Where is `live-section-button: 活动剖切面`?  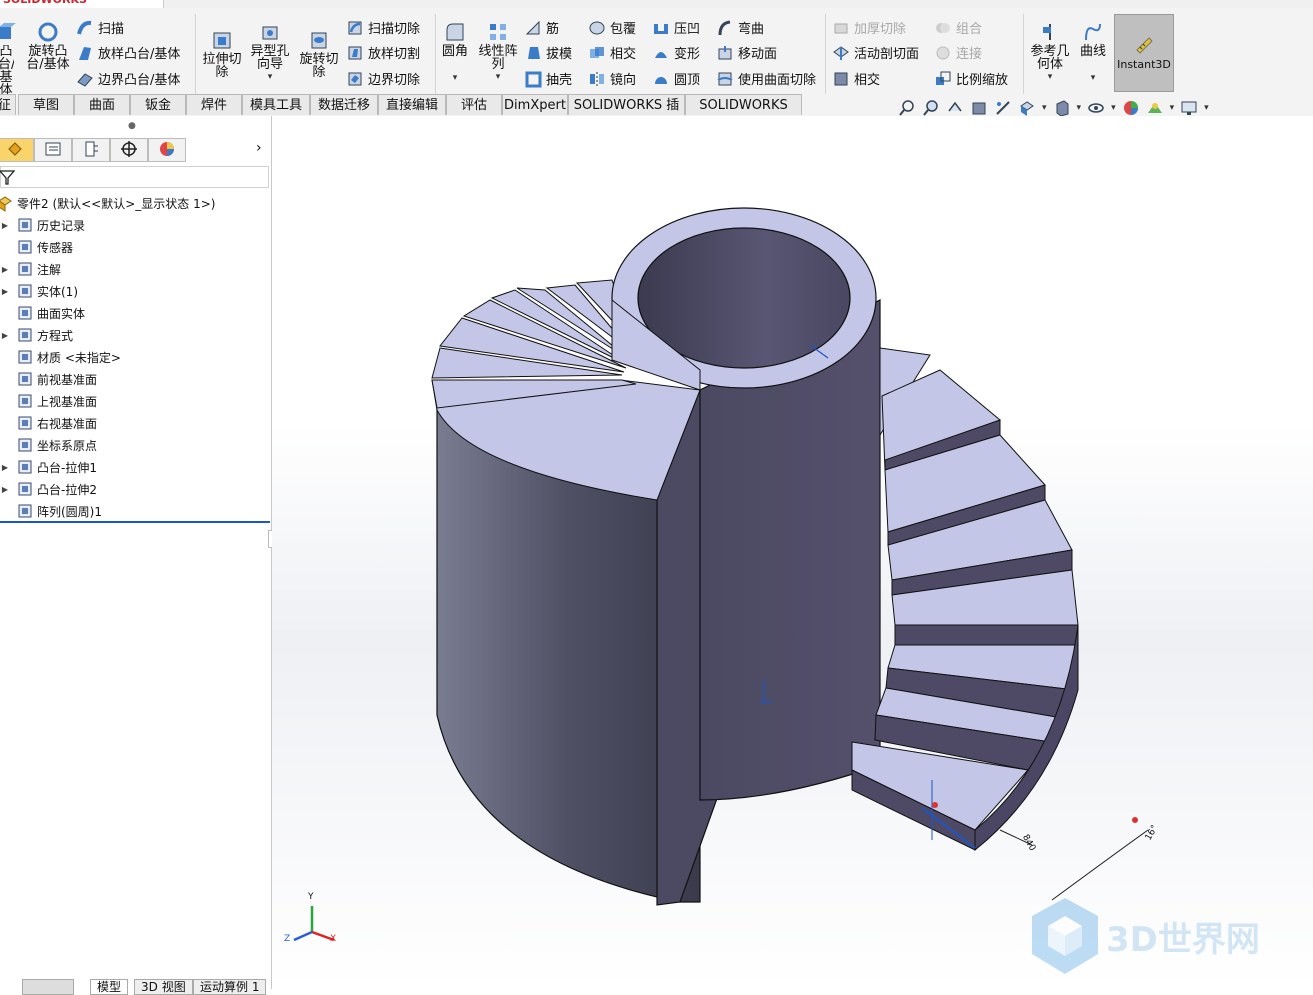
live-section-button: 活动剖切面 is located at coordinates (875, 52).